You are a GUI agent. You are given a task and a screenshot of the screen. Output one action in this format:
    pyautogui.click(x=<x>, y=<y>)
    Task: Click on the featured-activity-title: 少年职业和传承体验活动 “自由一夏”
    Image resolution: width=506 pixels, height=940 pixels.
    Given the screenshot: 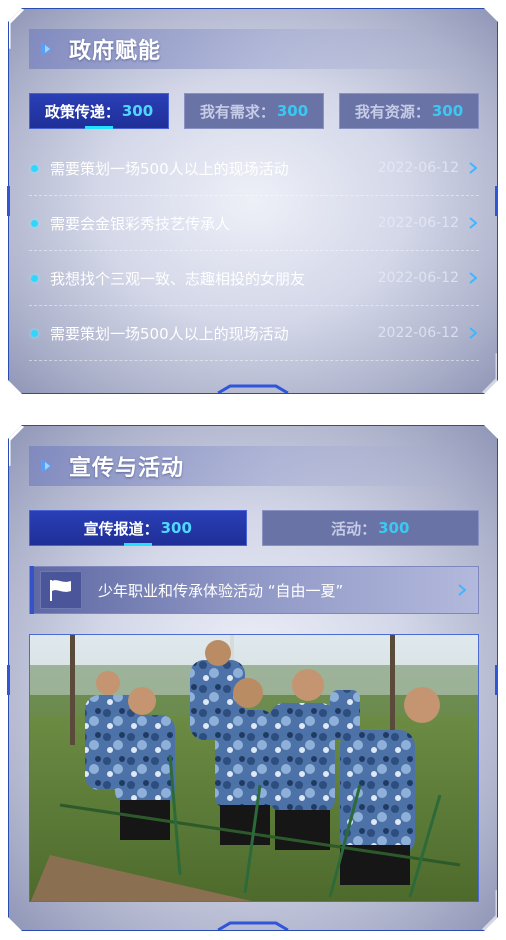 What is the action you would take?
    pyautogui.click(x=221, y=590)
    